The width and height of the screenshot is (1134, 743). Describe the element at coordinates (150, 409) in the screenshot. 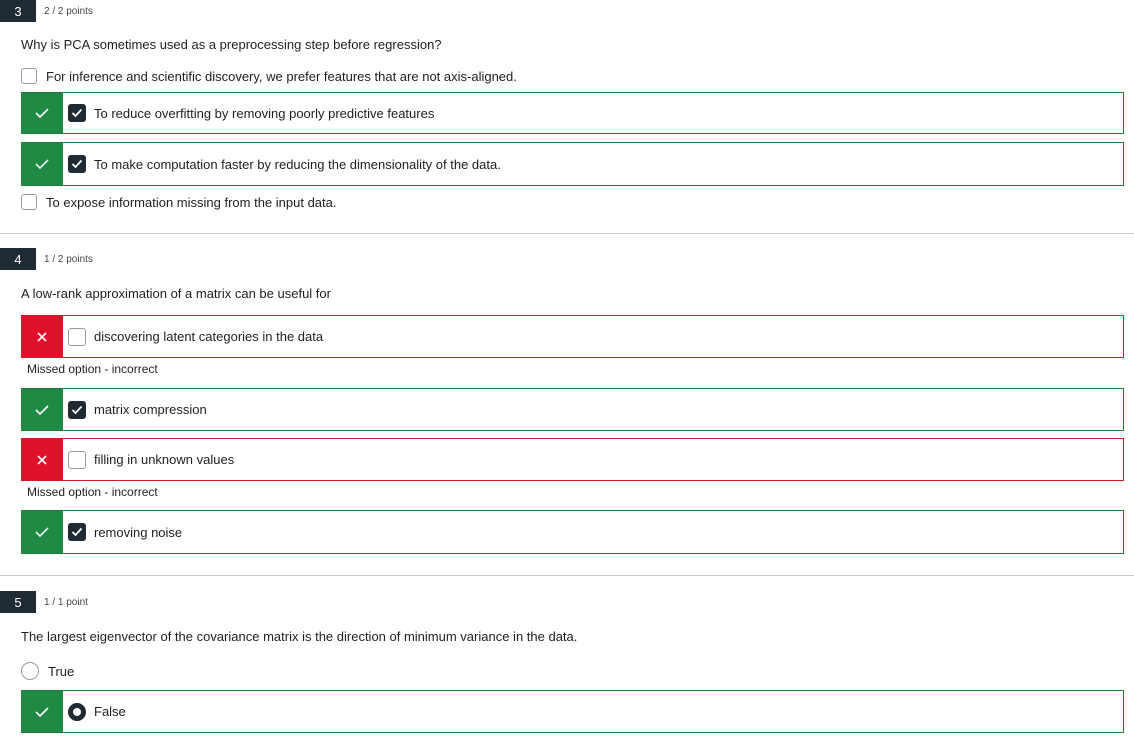

I see `option-label: matrix compression` at that location.